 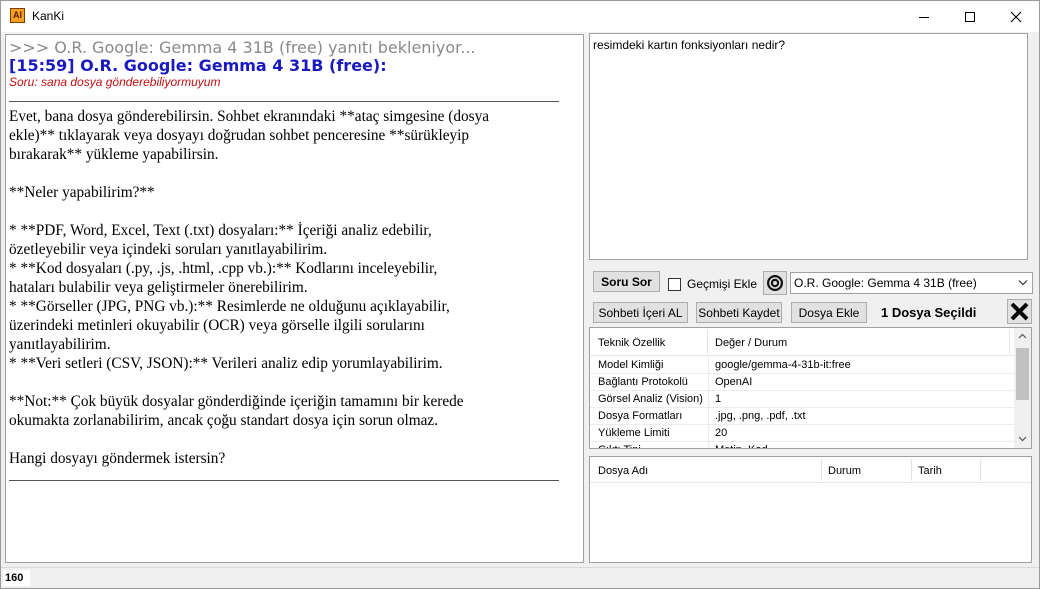 What do you see at coordinates (885, 283) in the screenshot?
I see `model-selected-value: O.R. Google: Gemma 4 31B (free)` at bounding box center [885, 283].